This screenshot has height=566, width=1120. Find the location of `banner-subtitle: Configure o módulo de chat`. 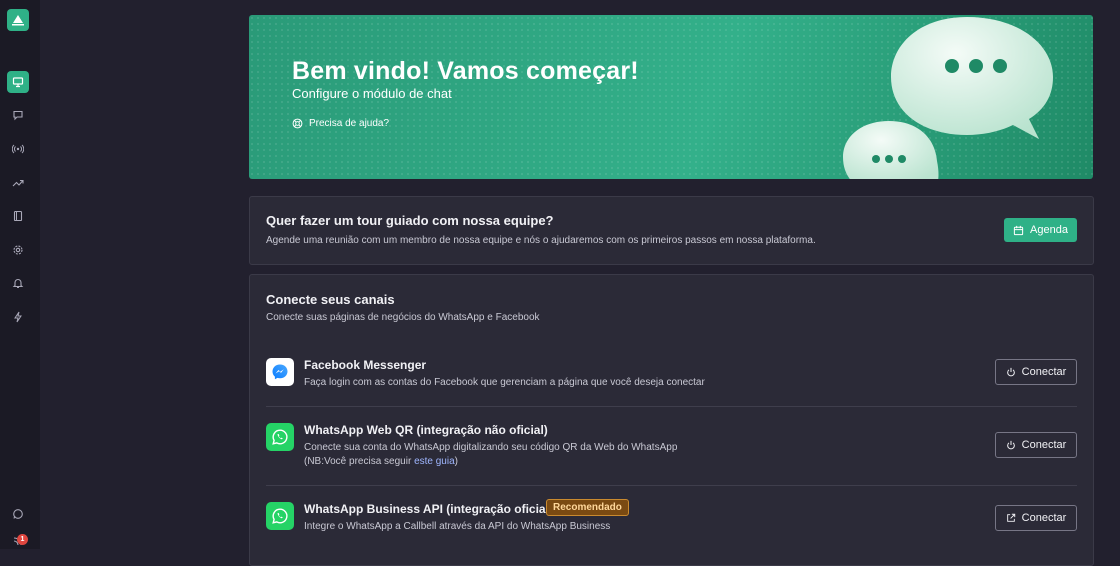

banner-subtitle: Configure o módulo de chat is located at coordinates (372, 93).